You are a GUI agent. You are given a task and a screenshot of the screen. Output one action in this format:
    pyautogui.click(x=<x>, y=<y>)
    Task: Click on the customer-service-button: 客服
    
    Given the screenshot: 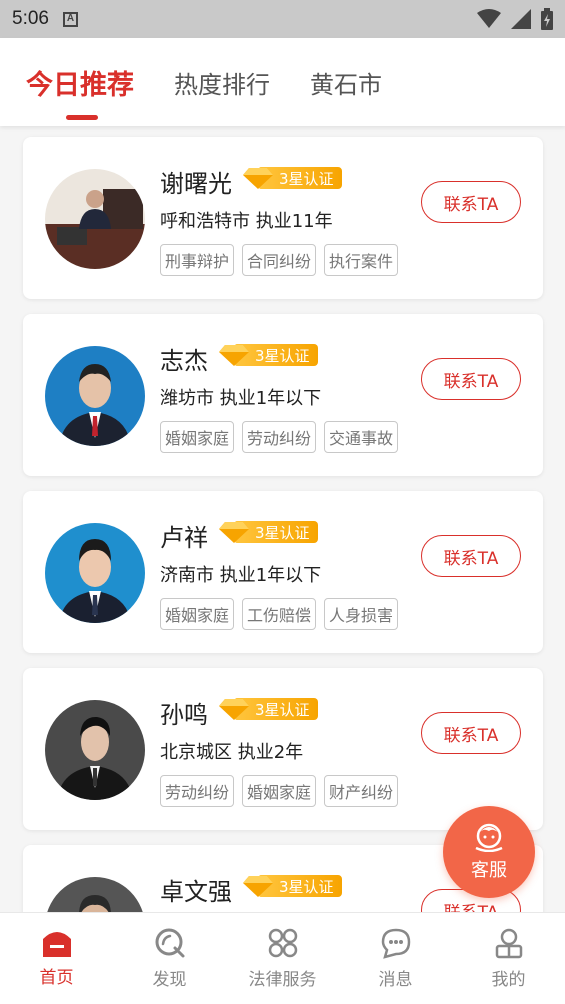 What is the action you would take?
    pyautogui.click(x=489, y=852)
    